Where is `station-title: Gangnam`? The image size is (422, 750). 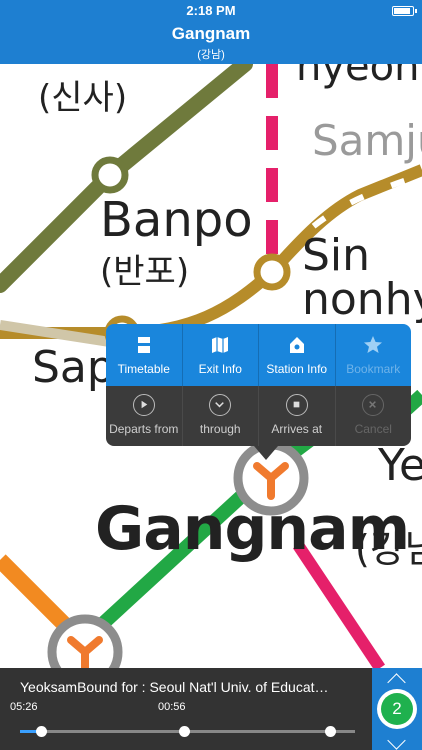
station-title: Gangnam is located at coordinates (211, 33).